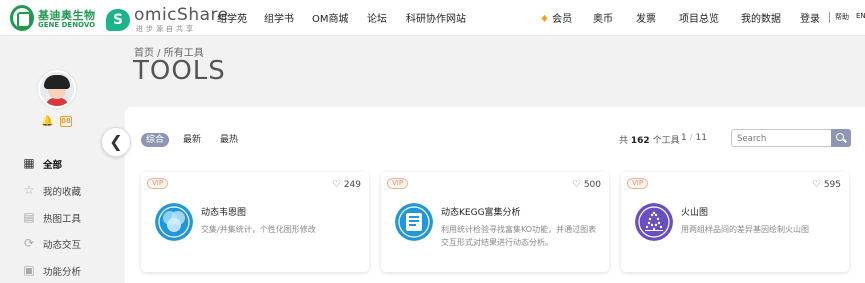  What do you see at coordinates (761, 17) in the screenshot?
I see `nav-link-my-data: 我的数据` at bounding box center [761, 17].